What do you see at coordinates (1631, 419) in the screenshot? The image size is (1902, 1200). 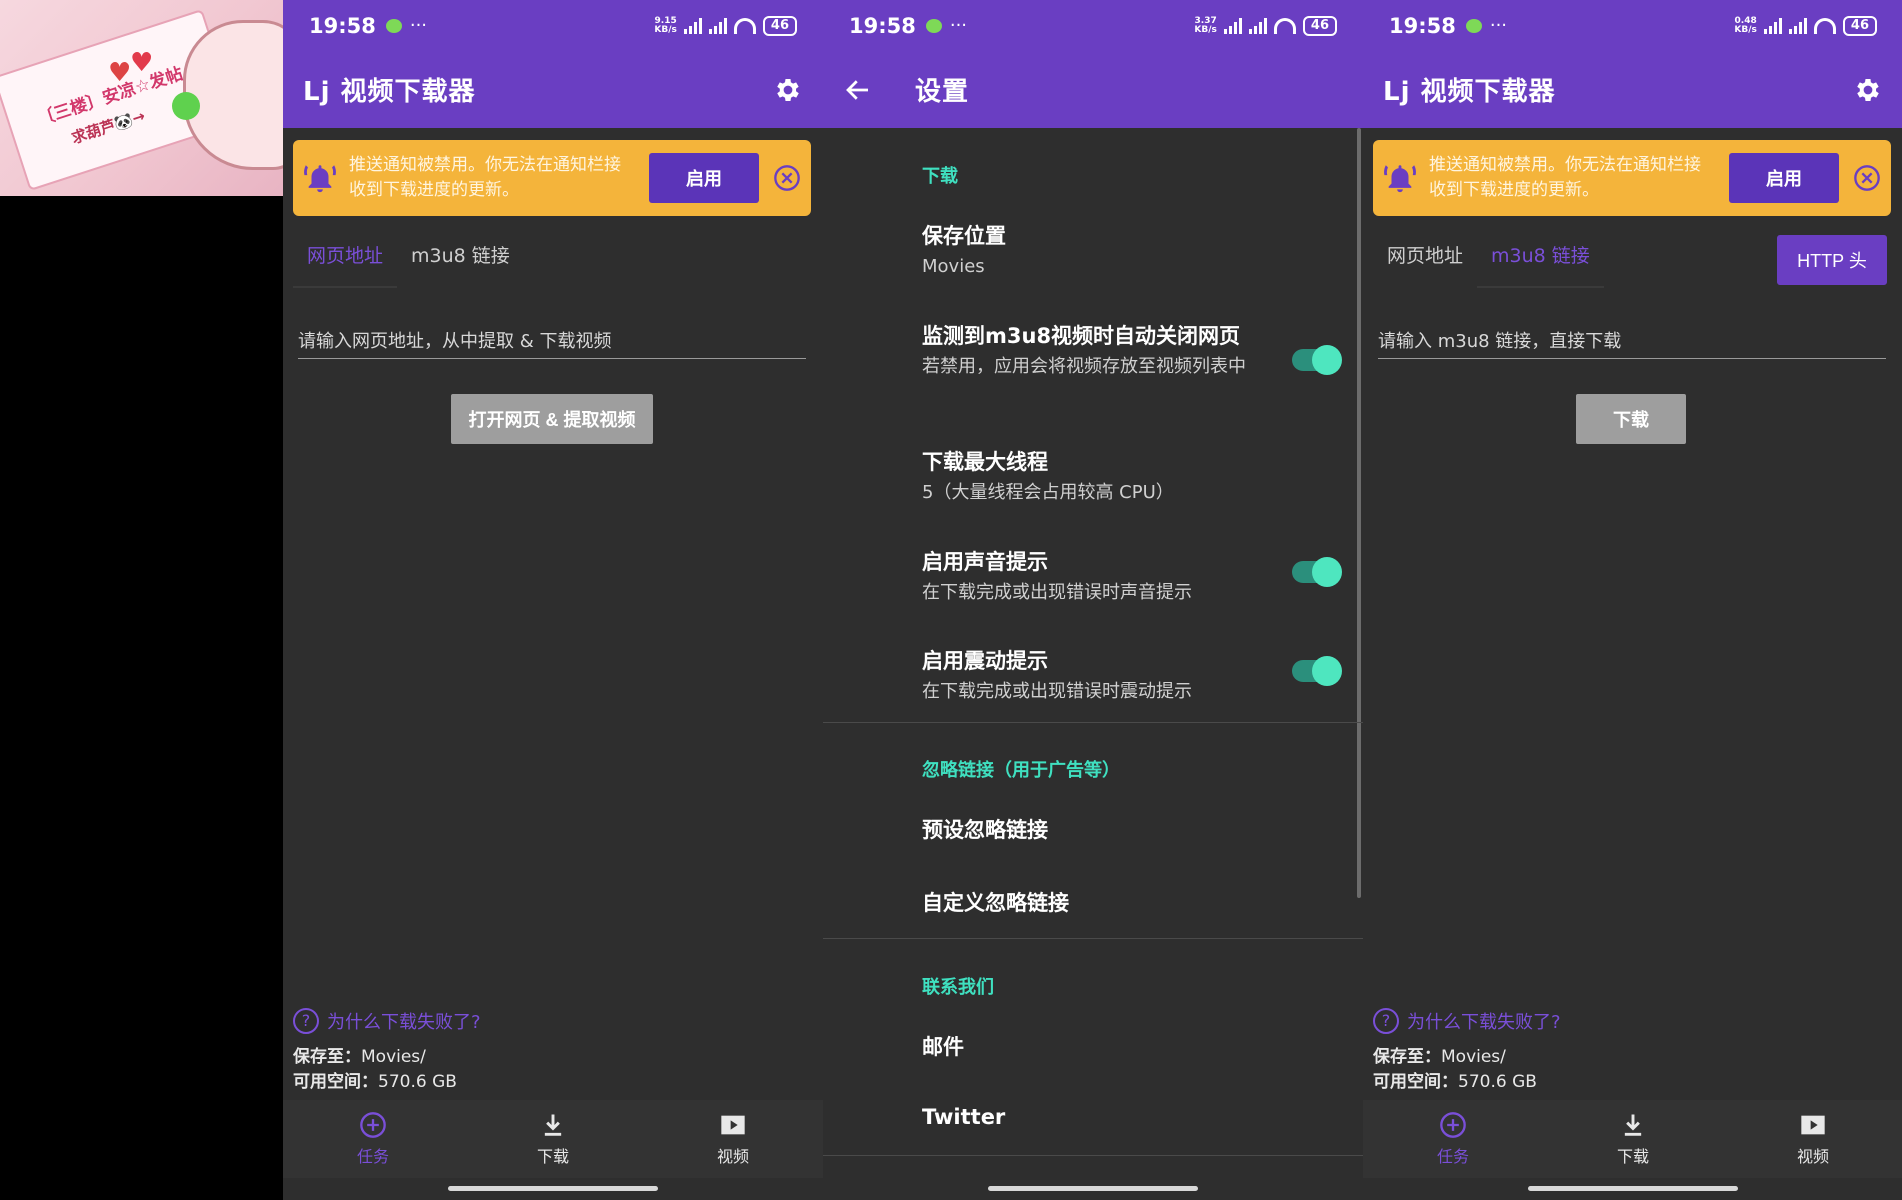 I see `download-button: 下载` at bounding box center [1631, 419].